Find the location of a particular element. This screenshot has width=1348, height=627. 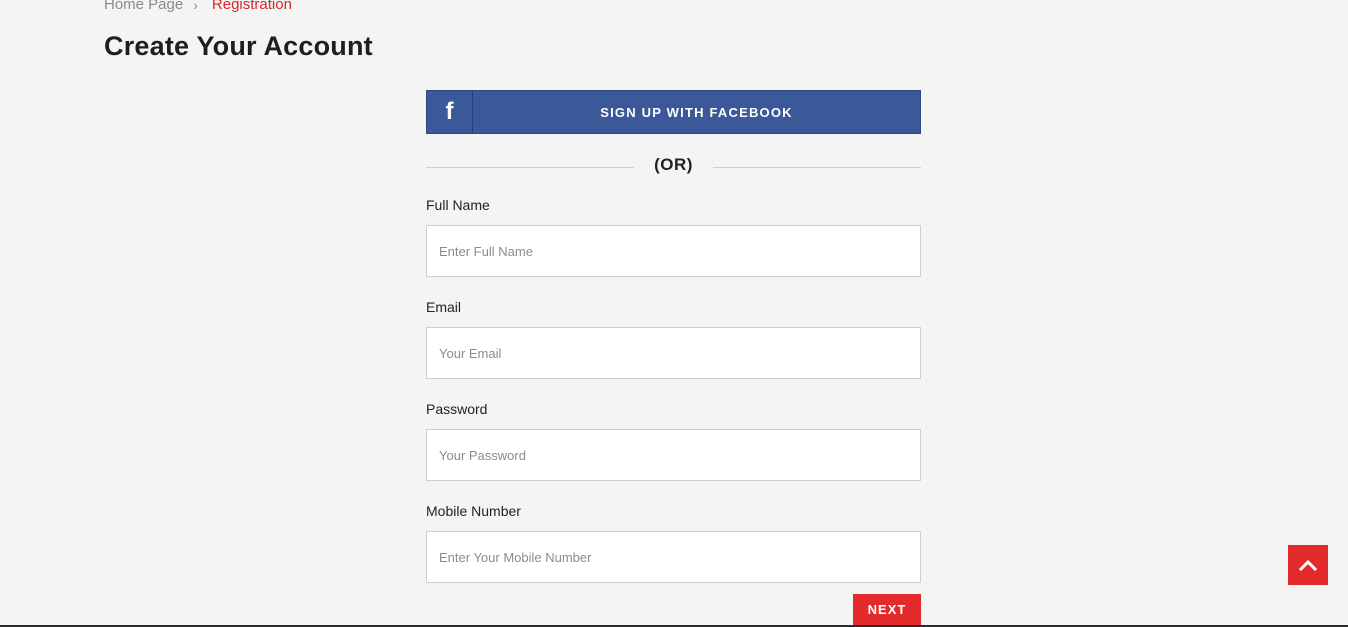

breadcrumb: Home Page › Registration is located at coordinates (198, 7).